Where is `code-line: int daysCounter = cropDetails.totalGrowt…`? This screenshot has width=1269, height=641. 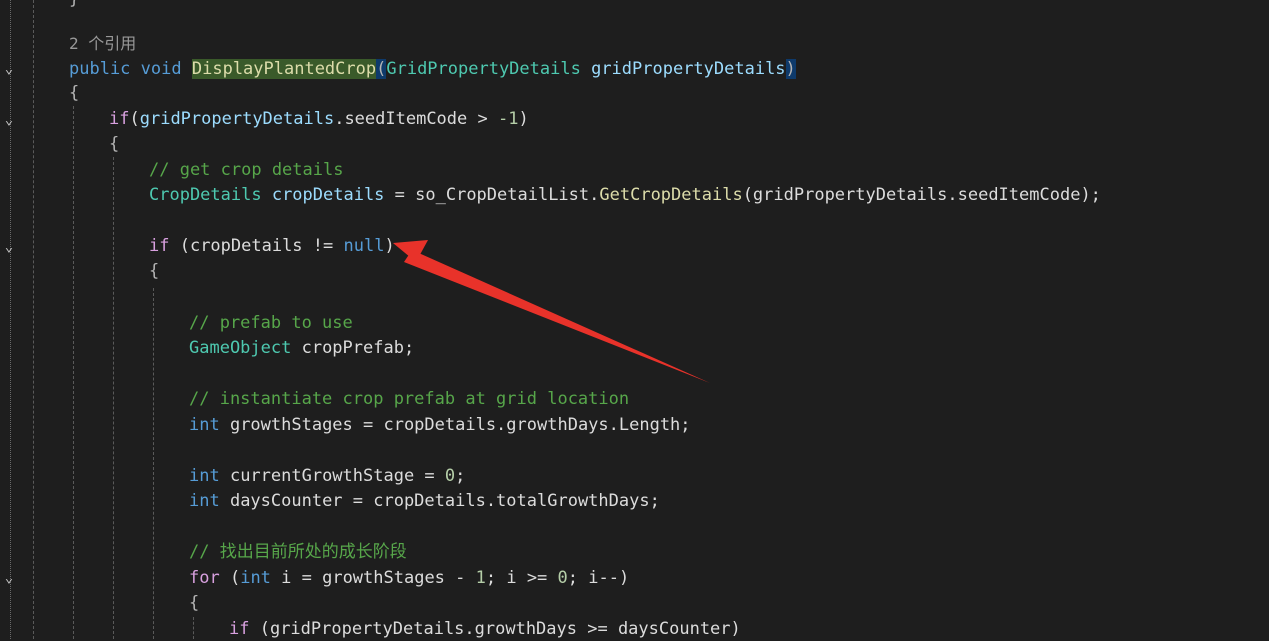 code-line: int daysCounter = cropDetails.totalGrowt… is located at coordinates (424, 501).